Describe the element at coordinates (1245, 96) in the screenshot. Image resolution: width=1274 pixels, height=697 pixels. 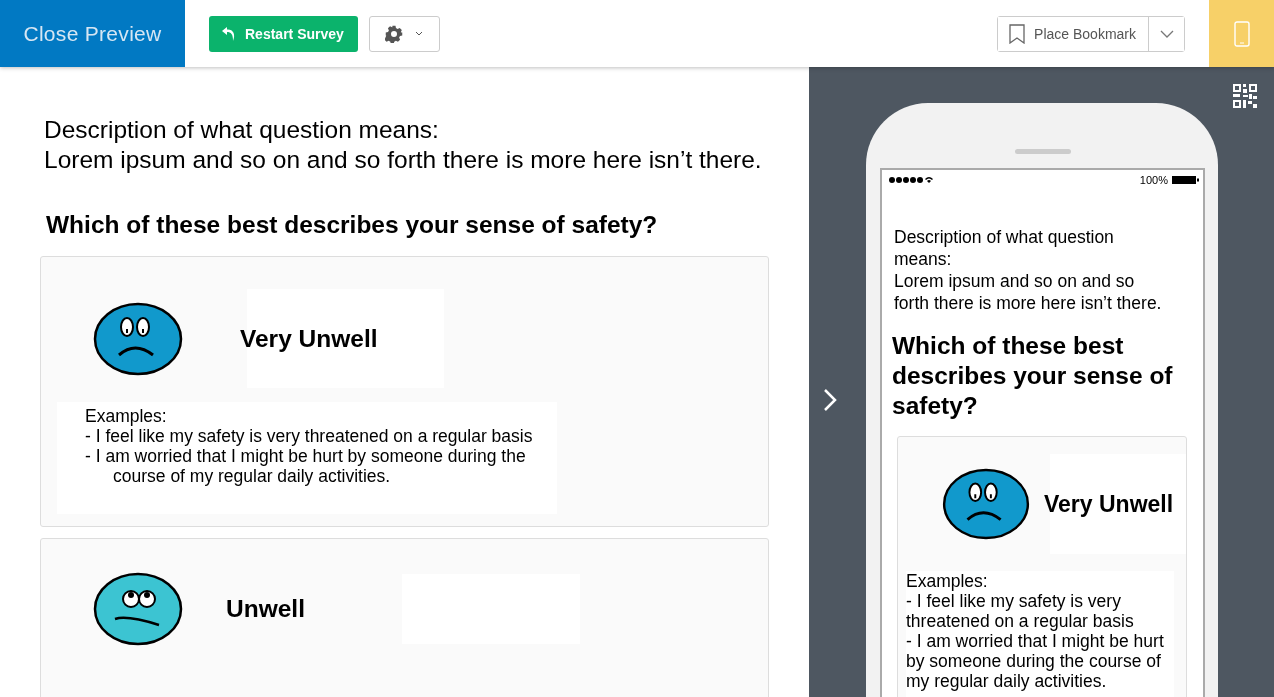
I see `qr-code-icon` at that location.